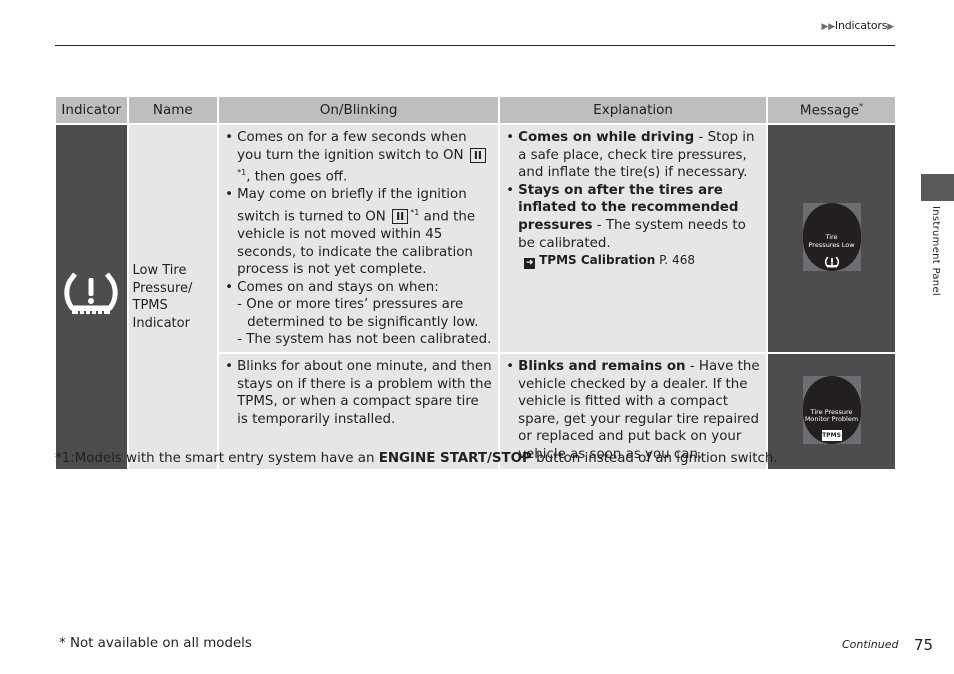 The height and width of the screenshot is (674, 954). I want to click on availability-note: * Not available on all models, so click(155, 643).